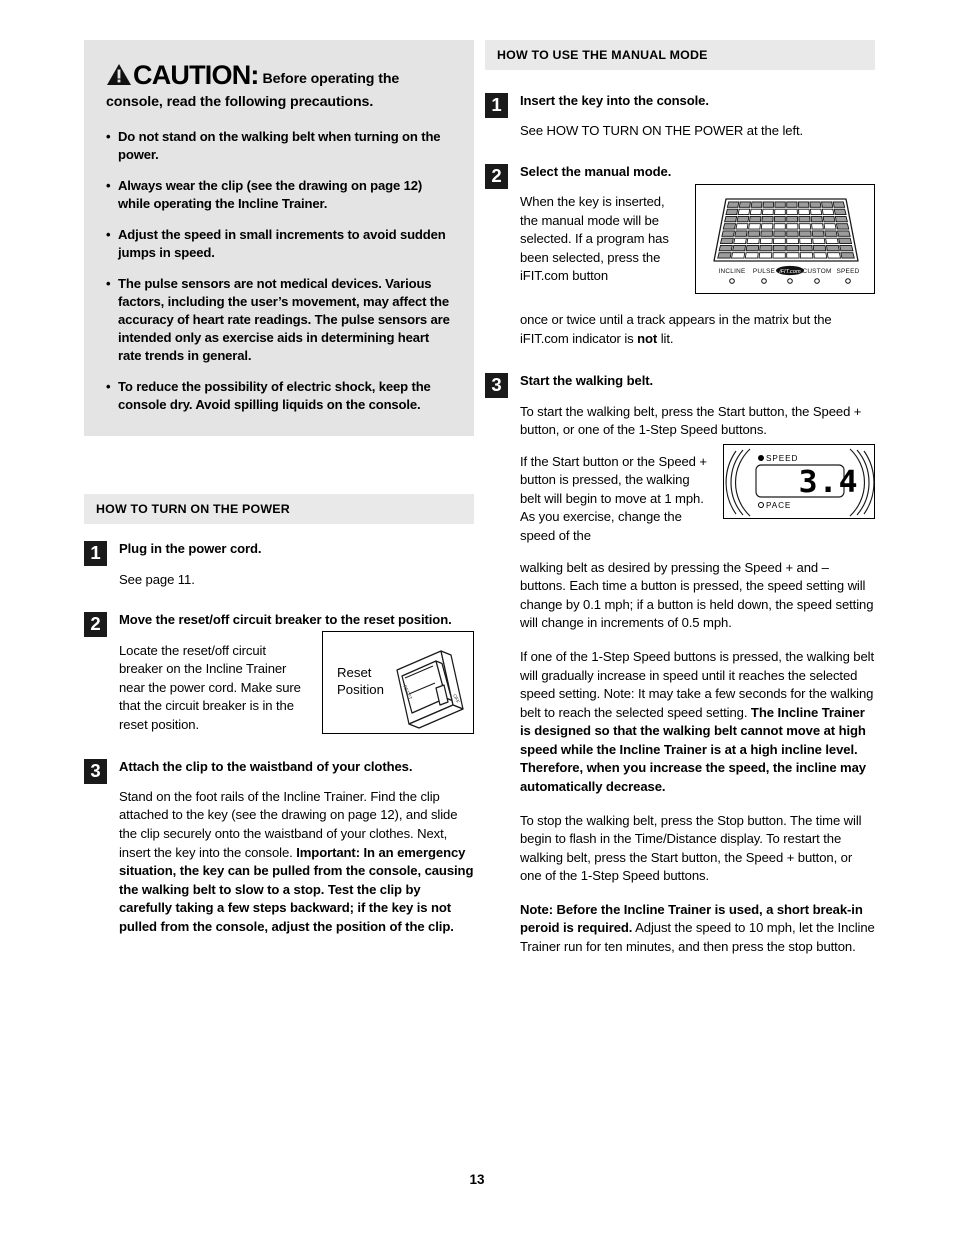 The width and height of the screenshot is (954, 1235). What do you see at coordinates (680, 55) in the screenshot?
I see `section-header-manual: HOW TO USE THE MANUAL MODE` at bounding box center [680, 55].